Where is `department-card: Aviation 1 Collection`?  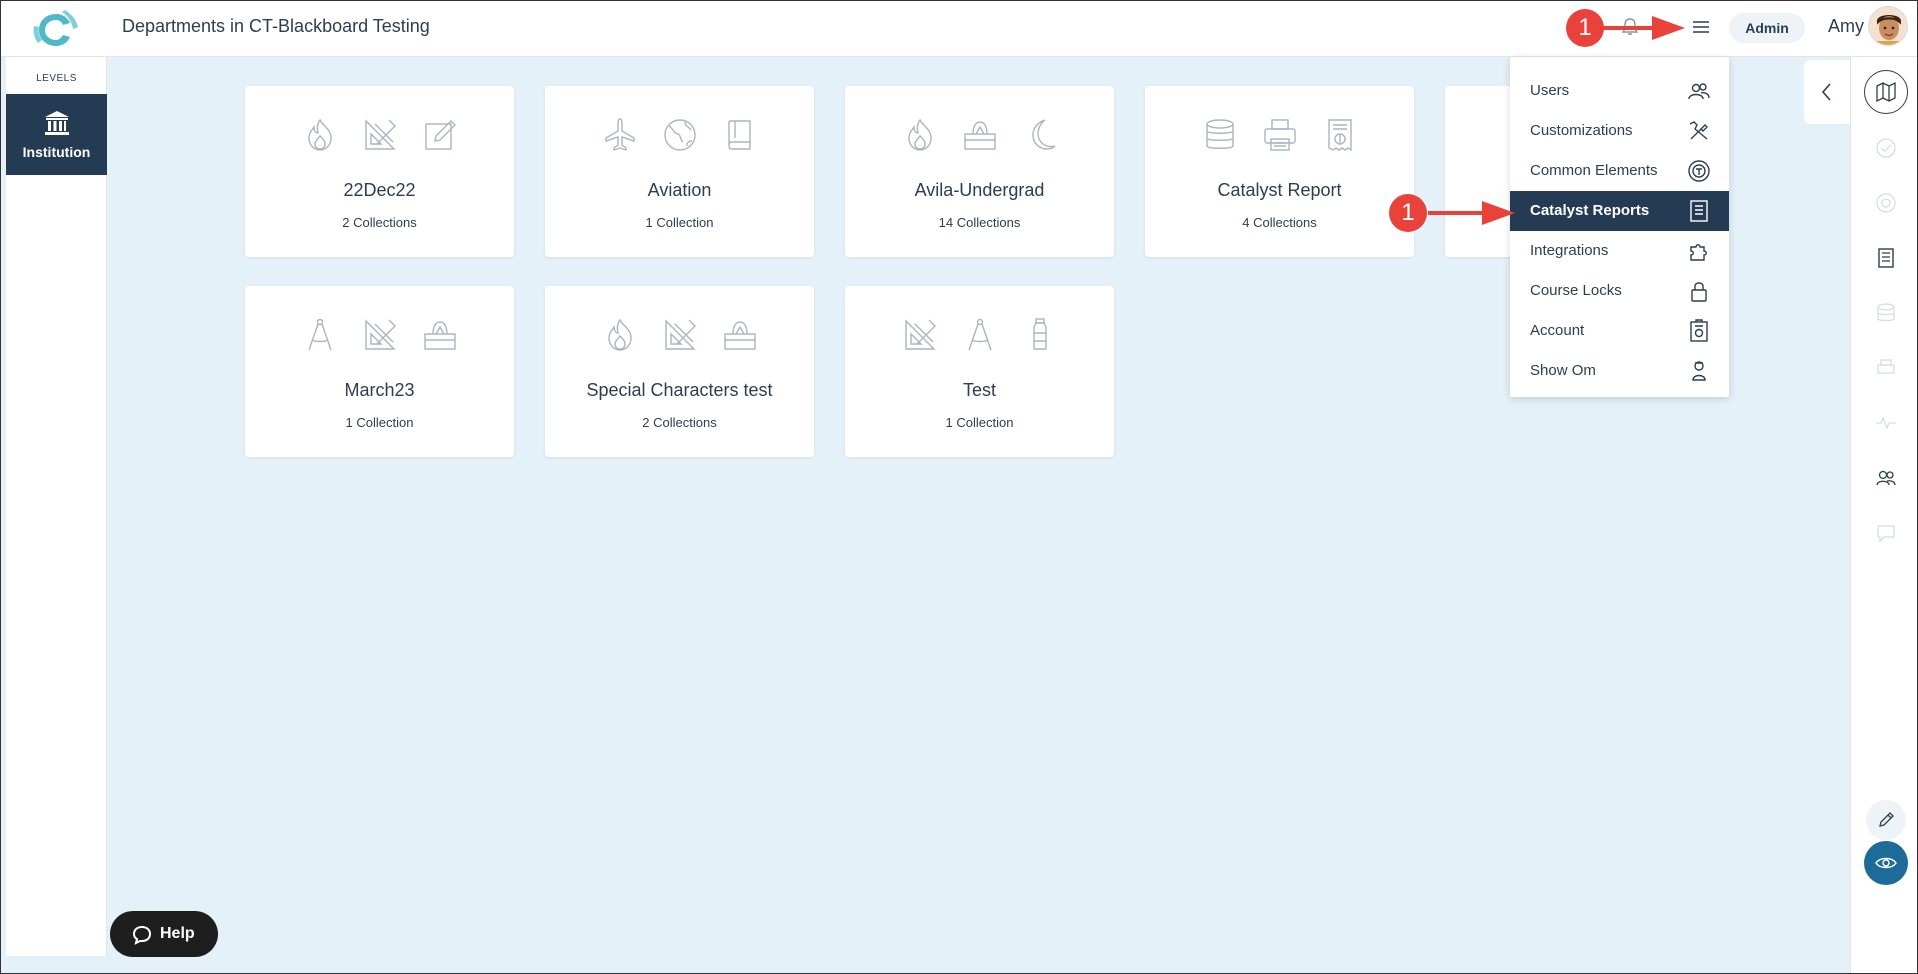 department-card: Aviation 1 Collection is located at coordinates (679, 171).